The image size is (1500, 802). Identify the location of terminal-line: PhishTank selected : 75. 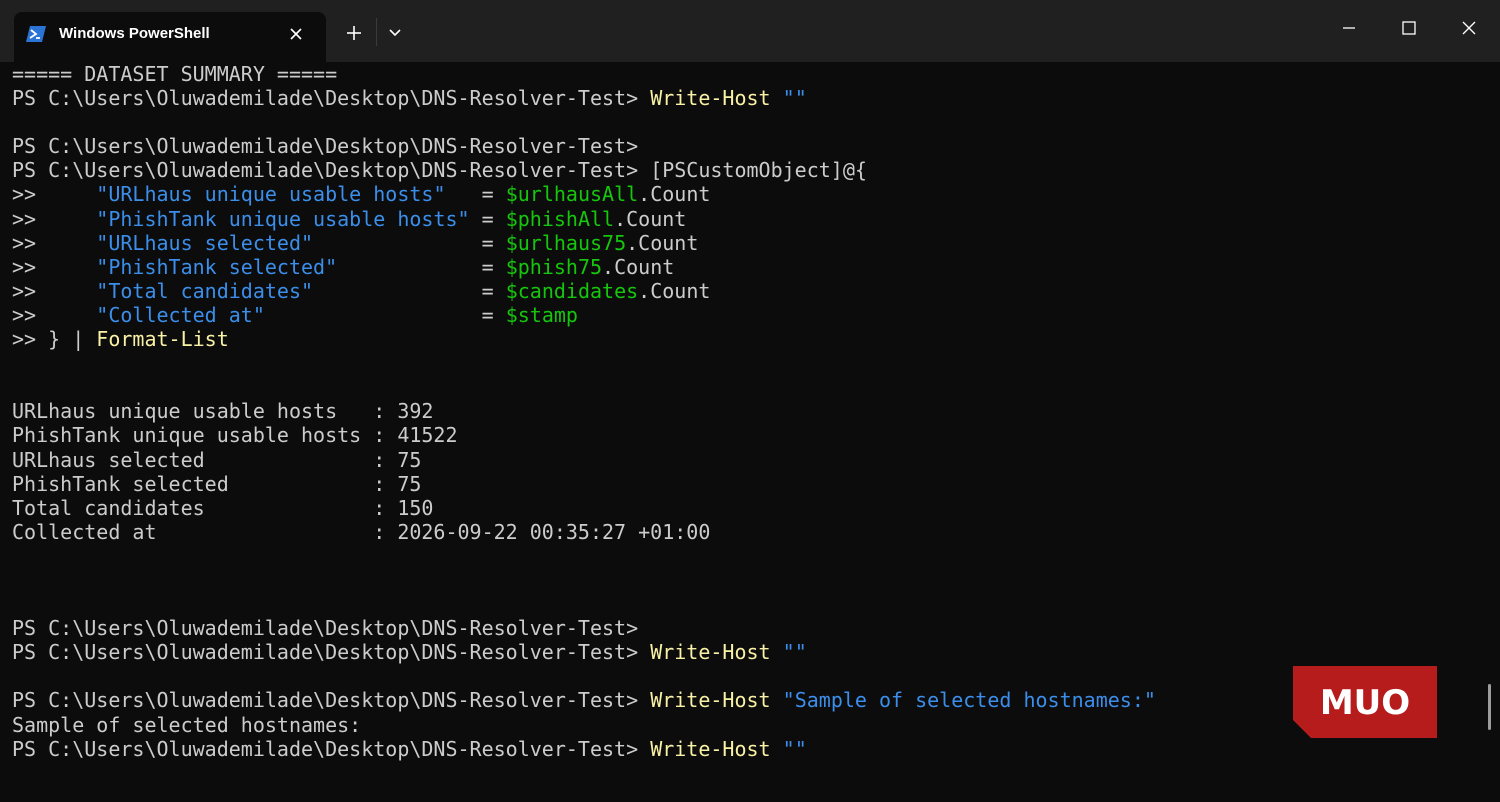
(742, 484).